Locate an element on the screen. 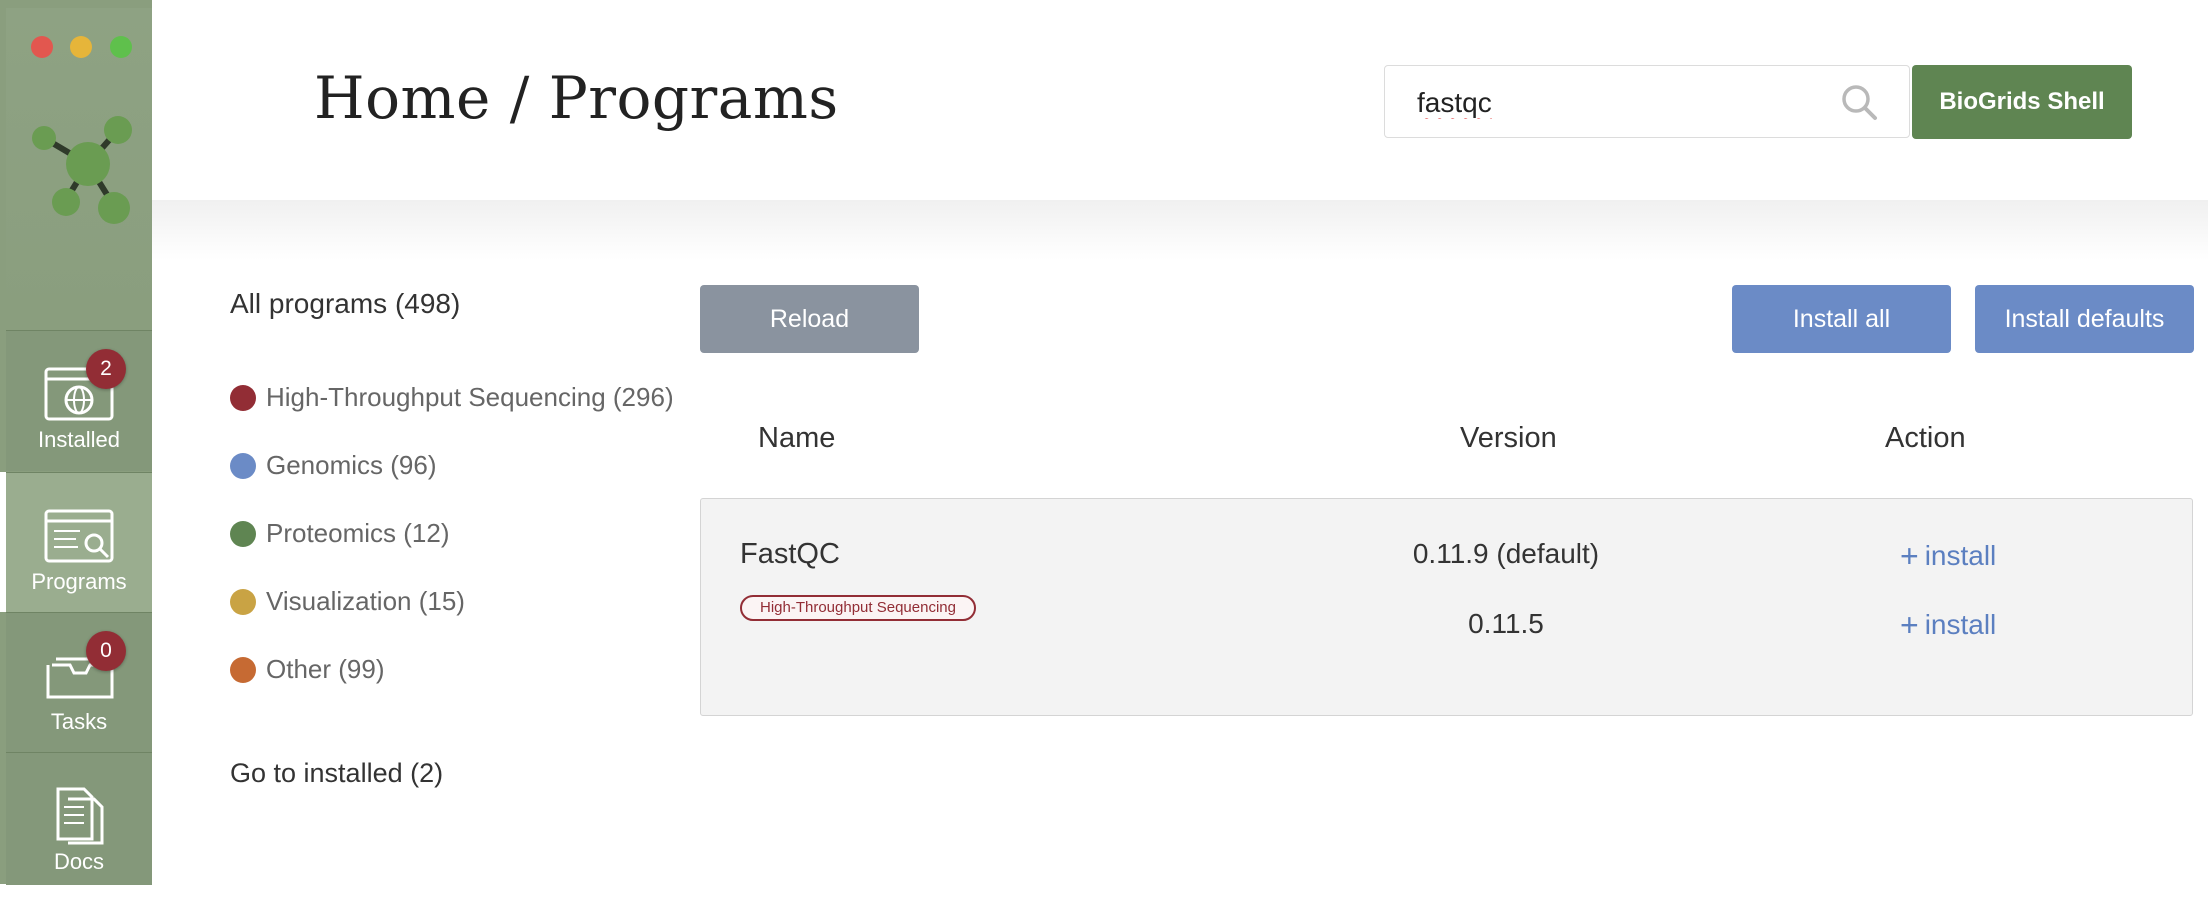 The height and width of the screenshot is (898, 2208). install-all-button: Install all is located at coordinates (1841, 319).